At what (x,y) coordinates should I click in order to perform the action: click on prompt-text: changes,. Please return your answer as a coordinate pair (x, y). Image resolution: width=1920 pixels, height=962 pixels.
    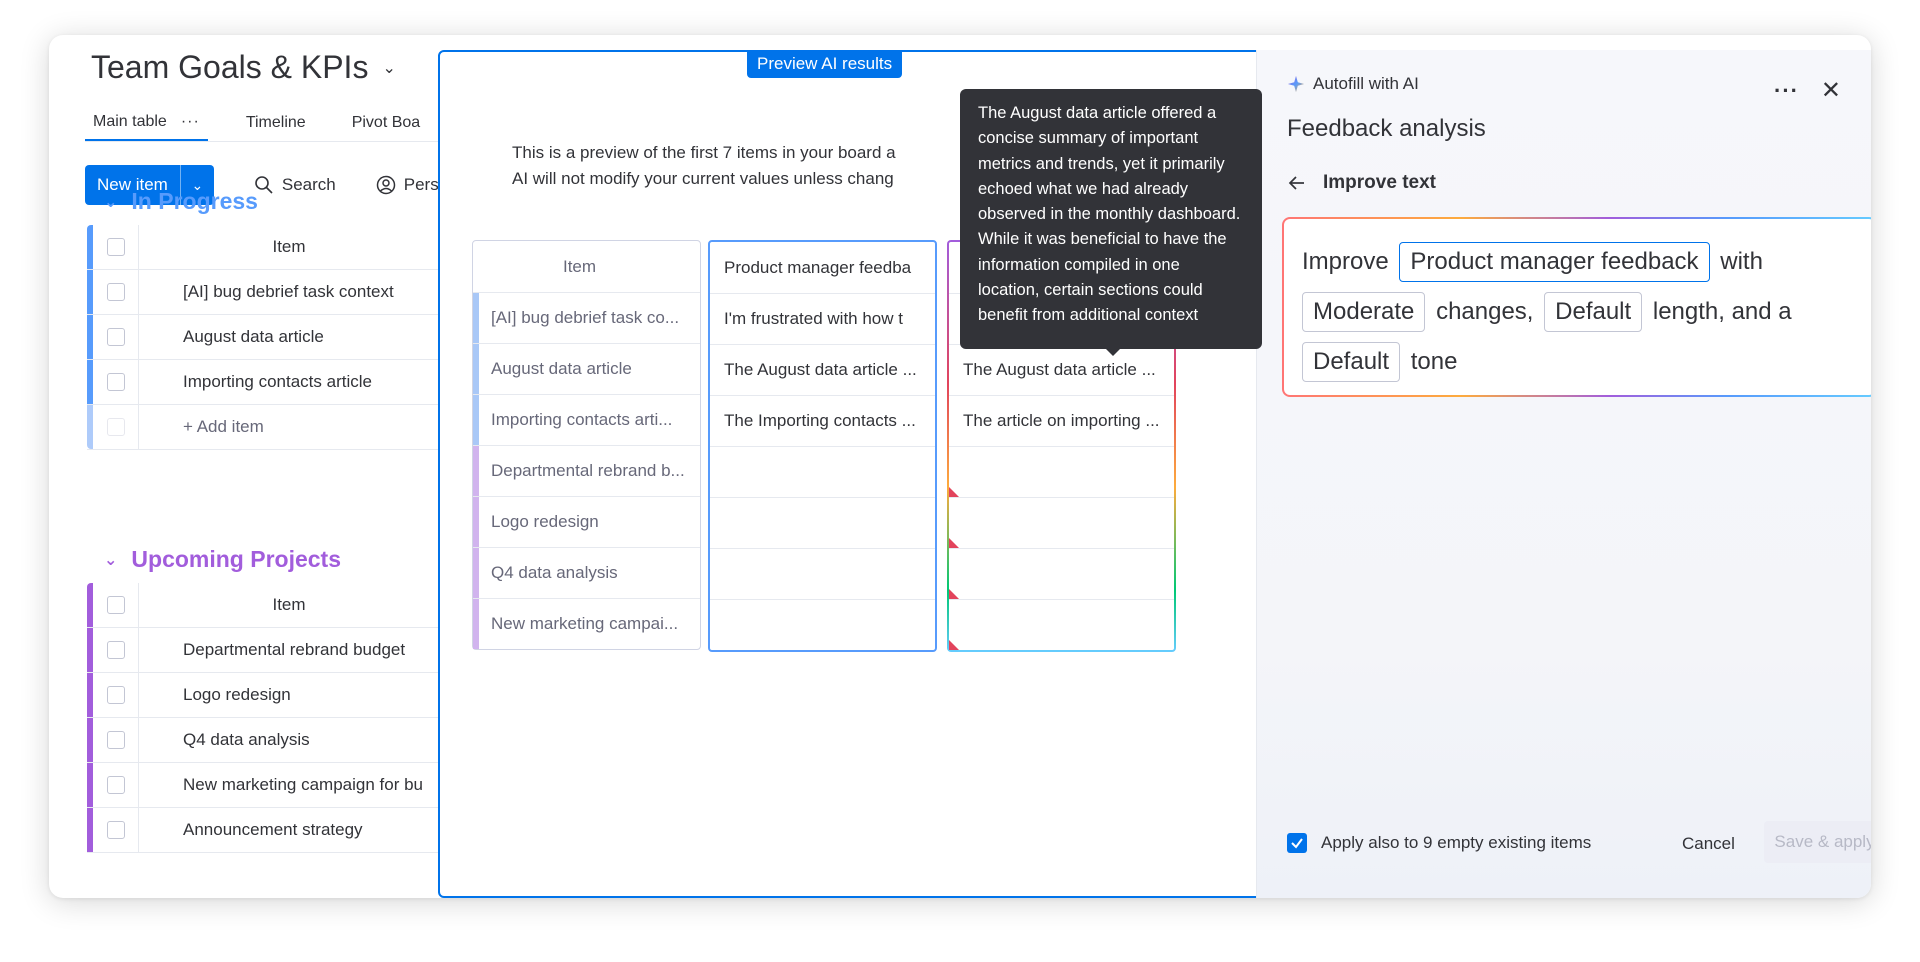
    Looking at the image, I should click on (1485, 311).